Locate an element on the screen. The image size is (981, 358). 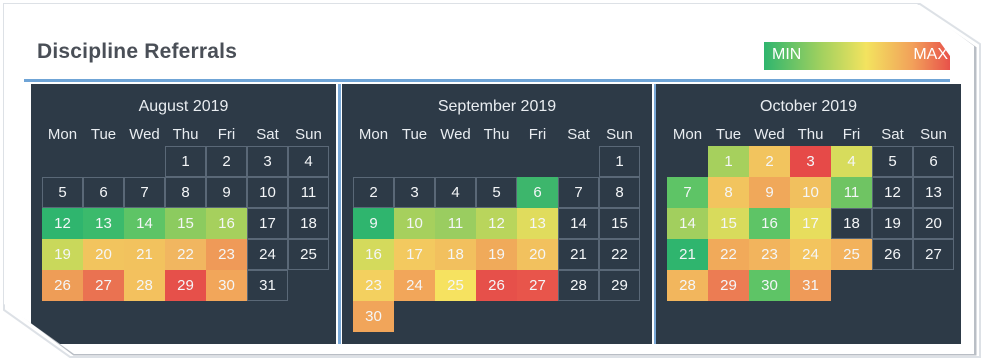
weekday-label: Sat is located at coordinates (578, 134).